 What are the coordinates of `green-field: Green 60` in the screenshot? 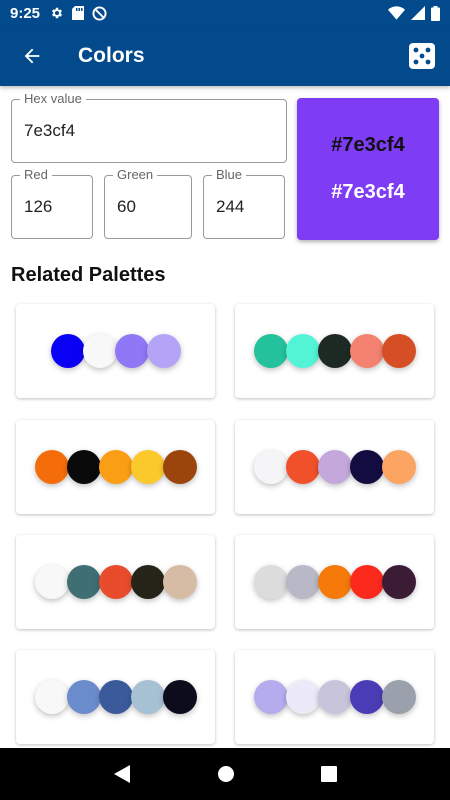 It's located at (148, 203).